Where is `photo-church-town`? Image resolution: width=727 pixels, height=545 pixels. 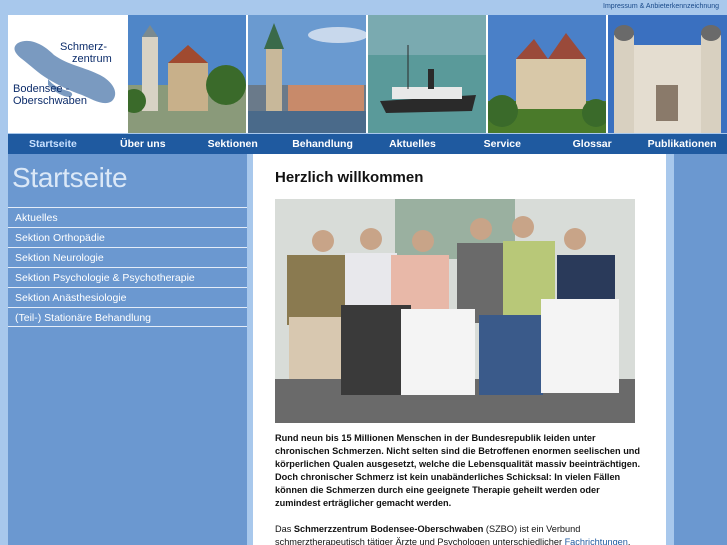 photo-church-town is located at coordinates (187, 74).